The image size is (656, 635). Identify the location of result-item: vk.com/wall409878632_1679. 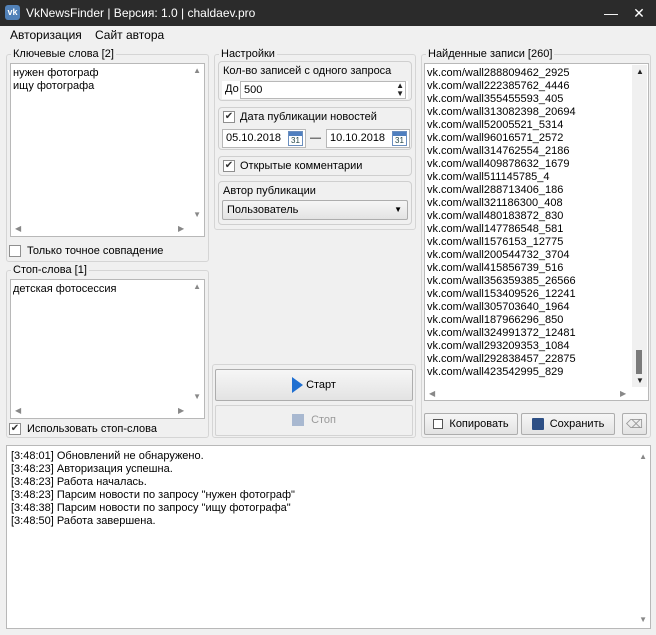
(498, 164).